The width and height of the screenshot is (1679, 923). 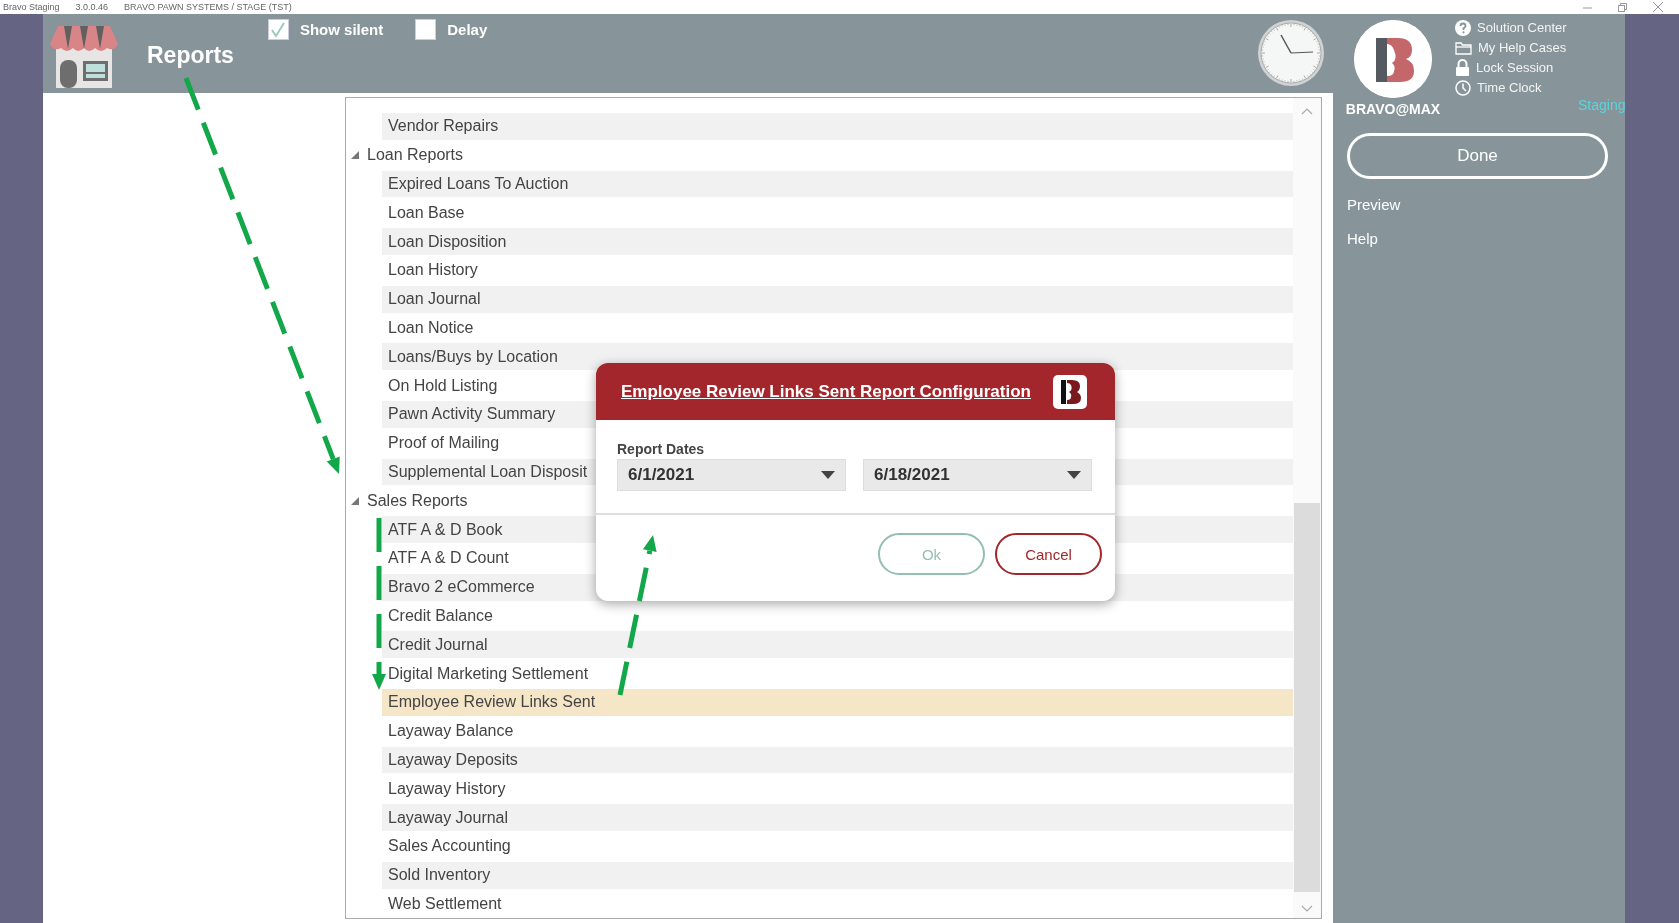 What do you see at coordinates (837, 241) in the screenshot?
I see `report-item: Loan Disposition` at bounding box center [837, 241].